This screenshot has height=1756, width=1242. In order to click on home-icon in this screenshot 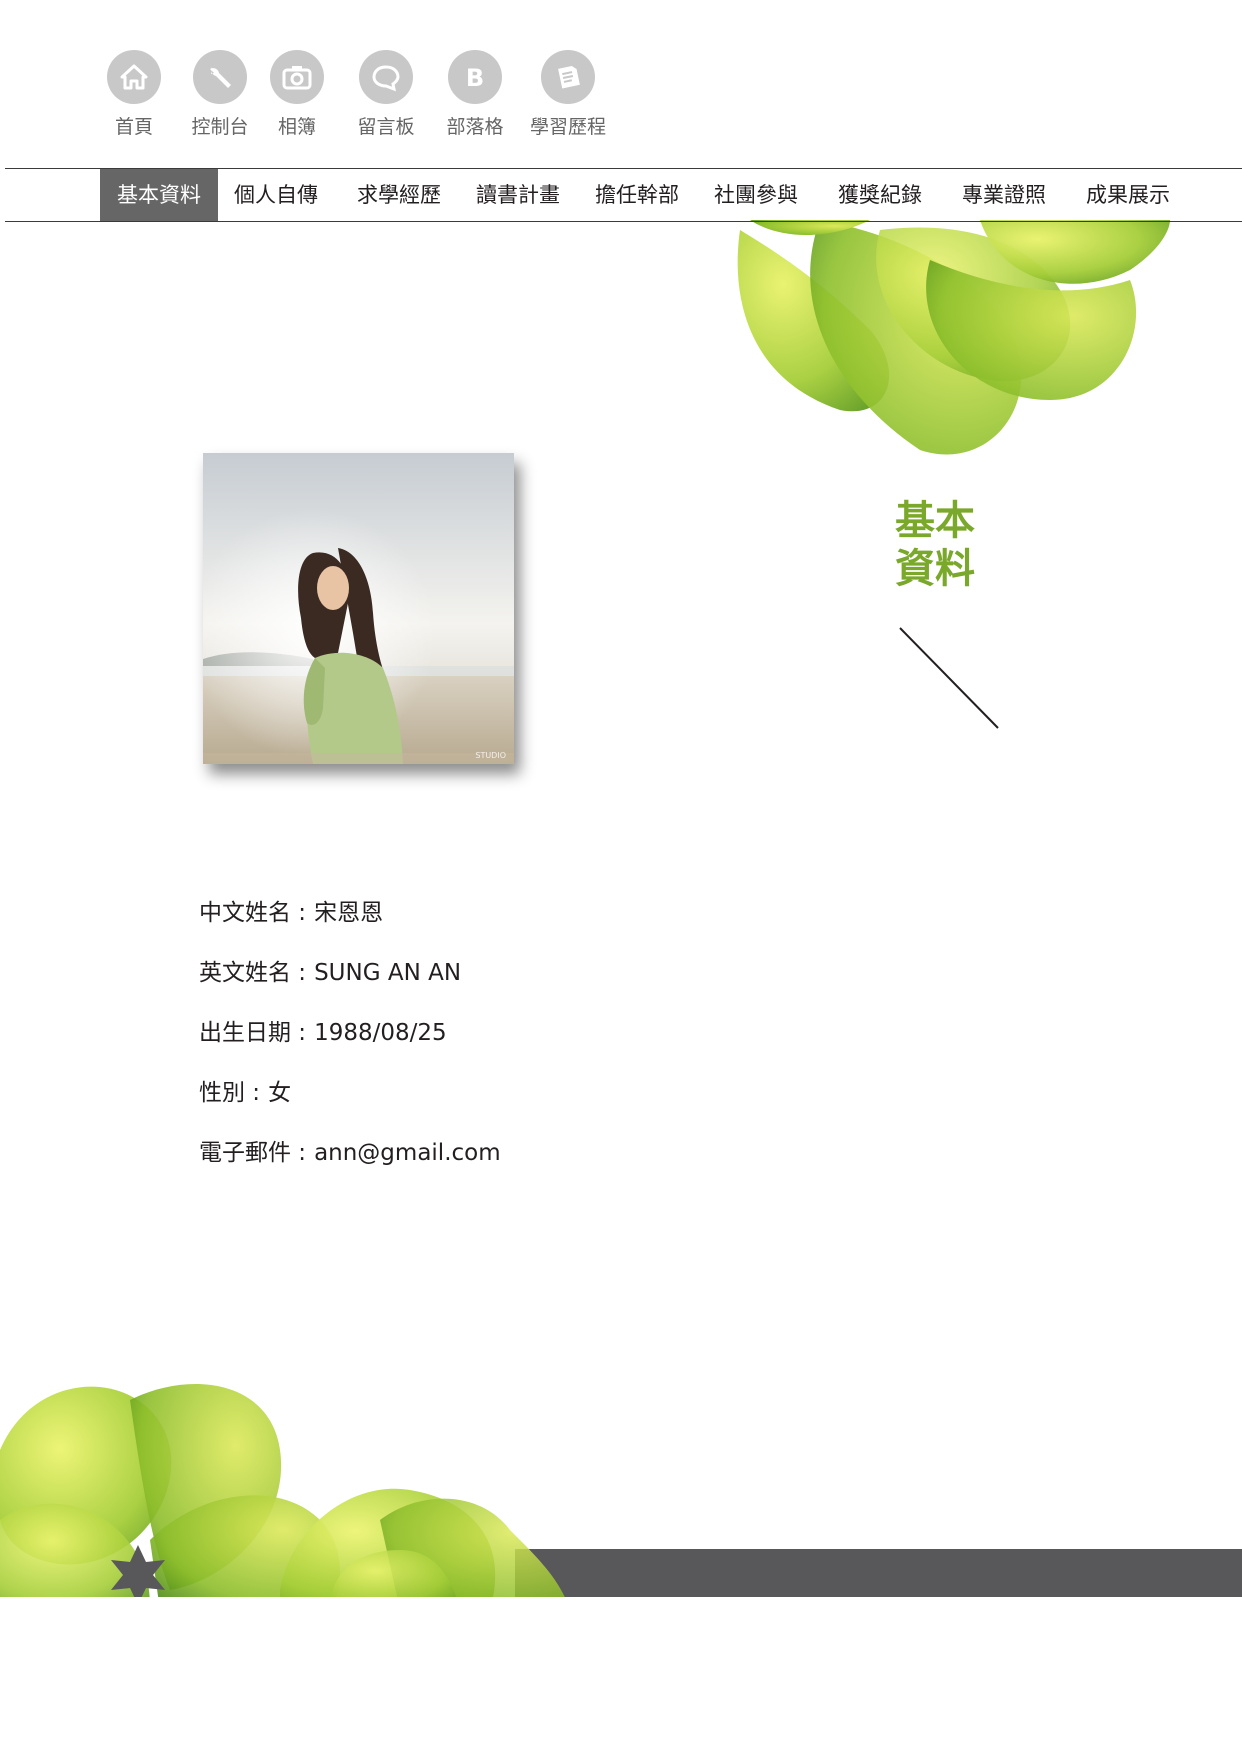, I will do `click(134, 77)`.